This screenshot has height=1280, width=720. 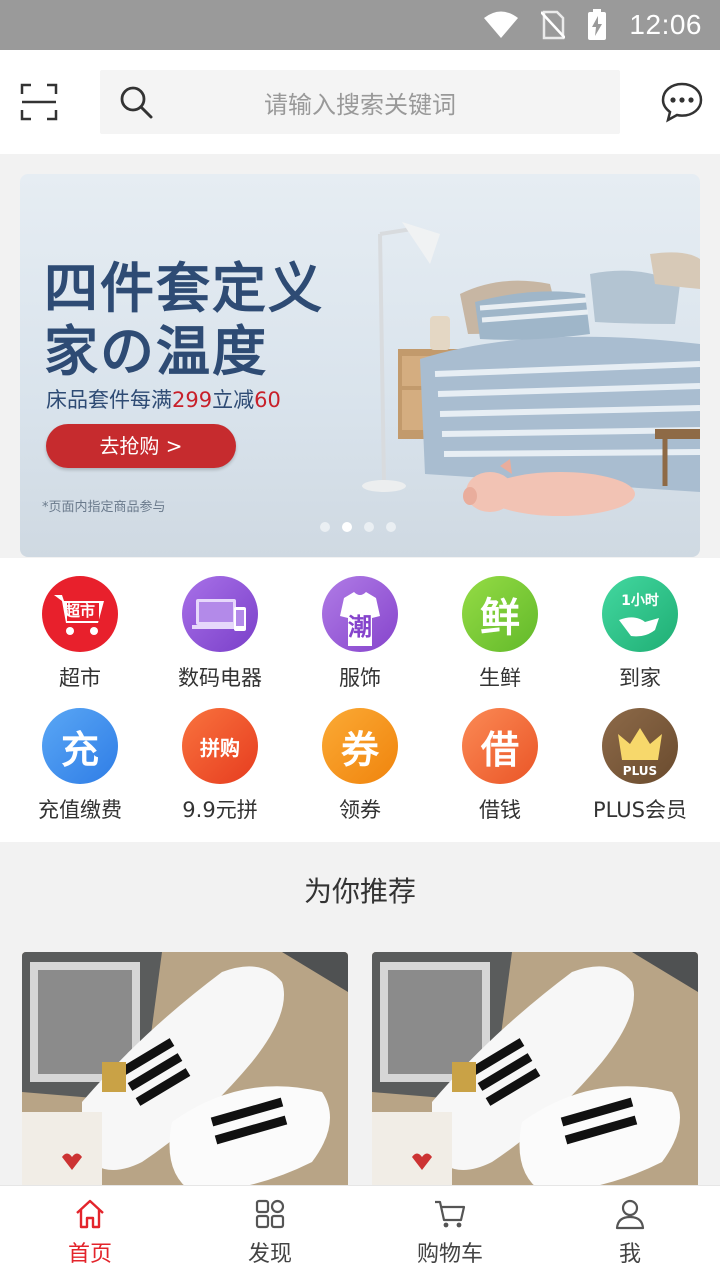 I want to click on search-header: 请输入搜索关键词, so click(x=360, y=102).